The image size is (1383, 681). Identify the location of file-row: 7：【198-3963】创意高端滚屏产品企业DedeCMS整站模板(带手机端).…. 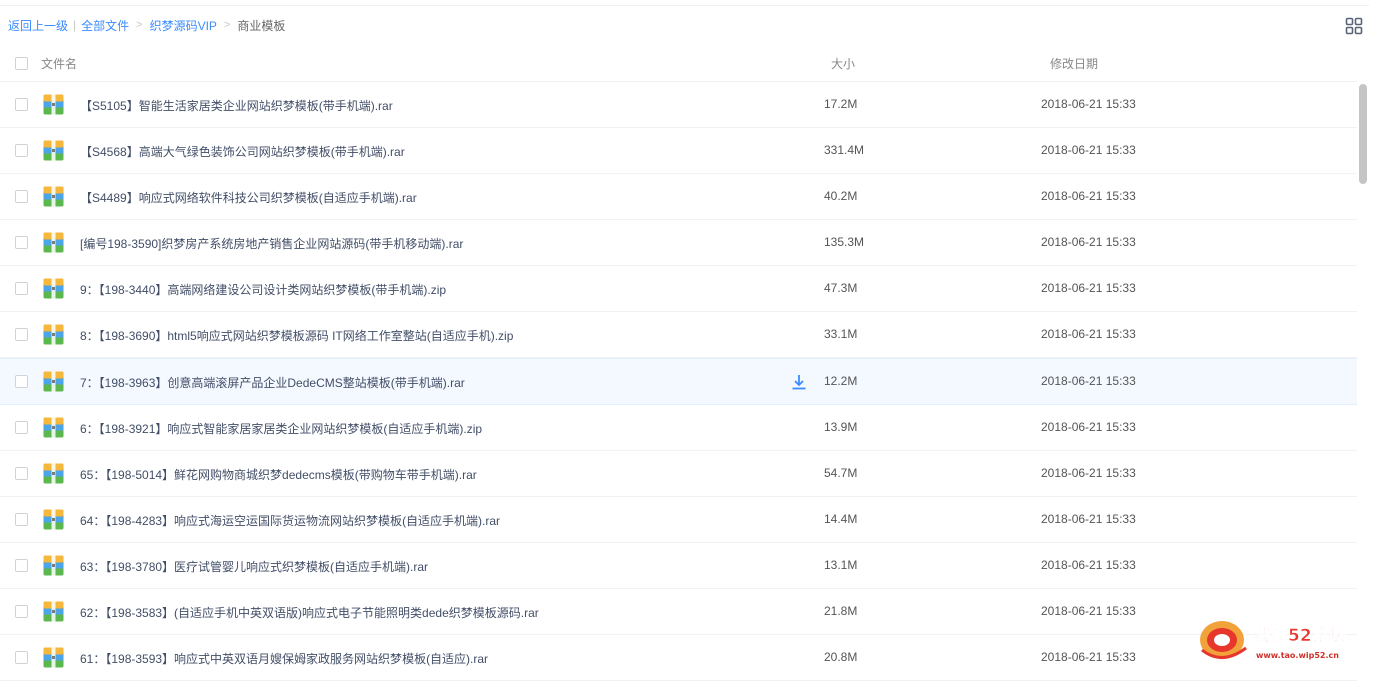
(678, 381).